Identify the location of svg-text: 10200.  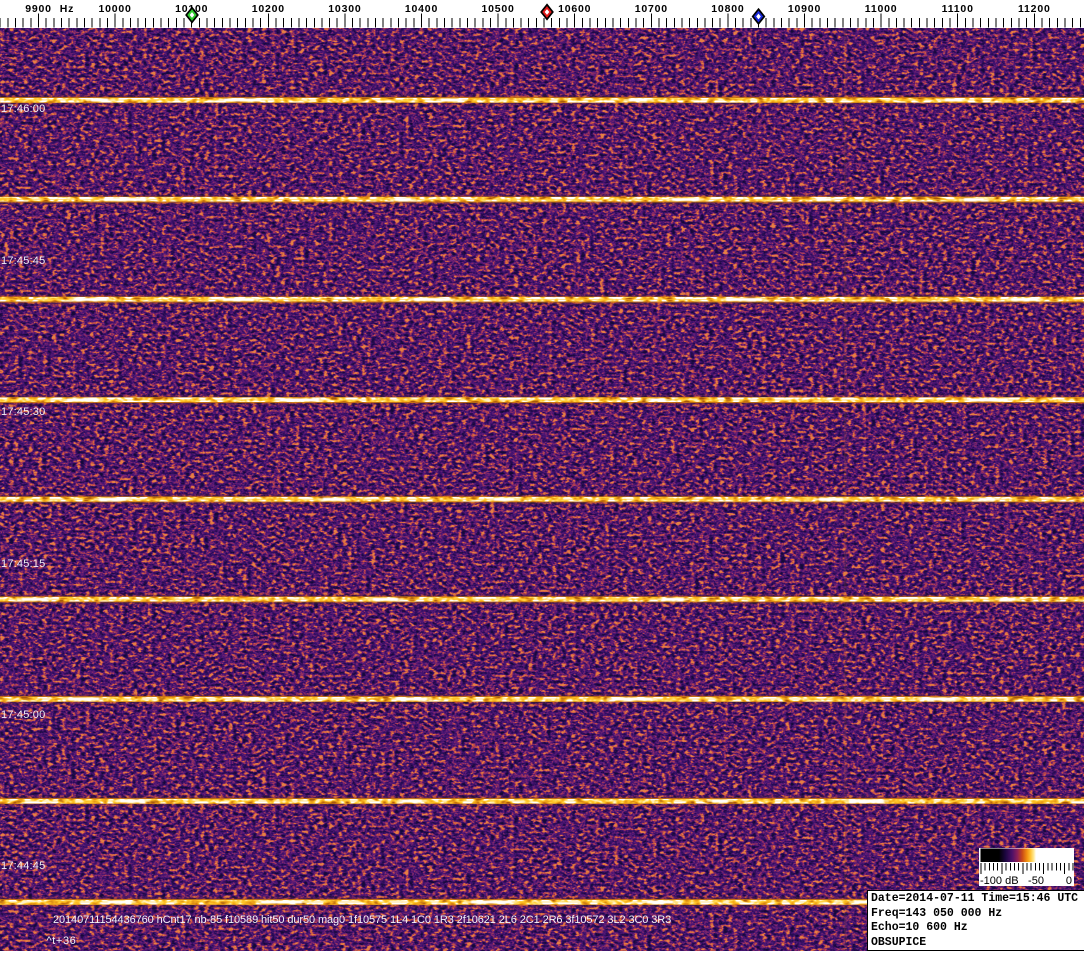
(268, 9).